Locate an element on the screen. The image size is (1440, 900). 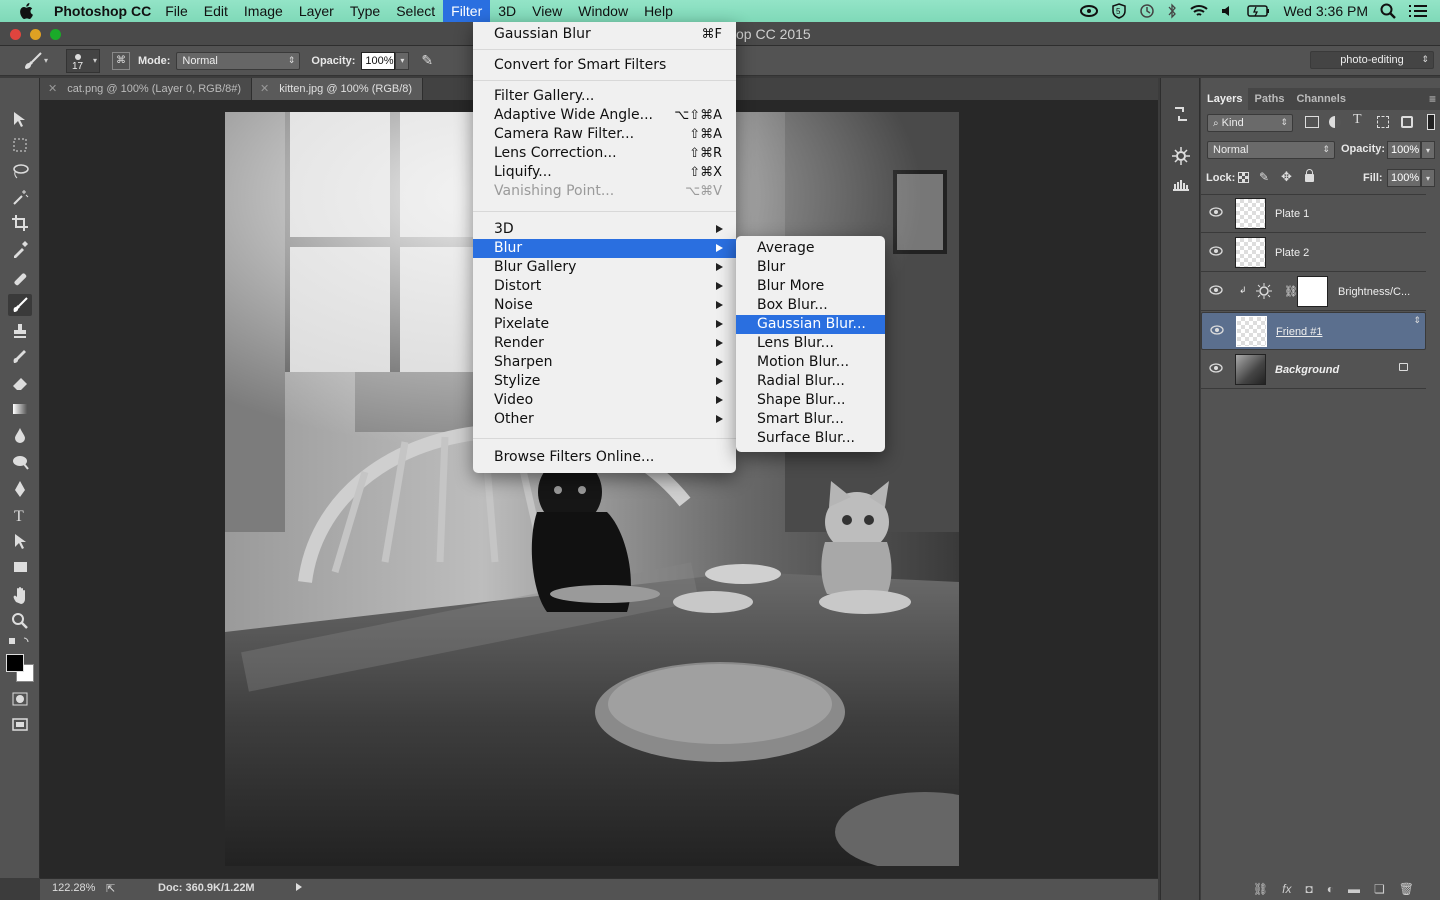
rectangle-tool-icon is located at coordinates (20, 567).